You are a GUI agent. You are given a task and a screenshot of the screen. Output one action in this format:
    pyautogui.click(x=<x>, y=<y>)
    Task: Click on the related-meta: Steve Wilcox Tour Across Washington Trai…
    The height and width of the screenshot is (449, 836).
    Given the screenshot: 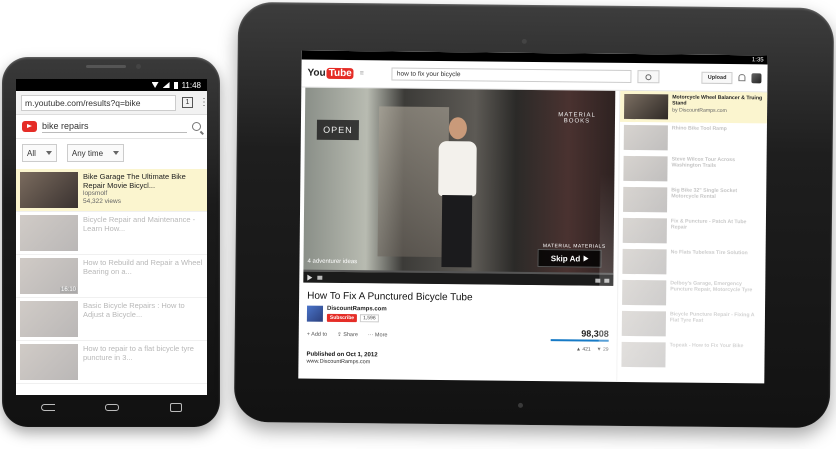 What is the action you would take?
    pyautogui.click(x=716, y=169)
    